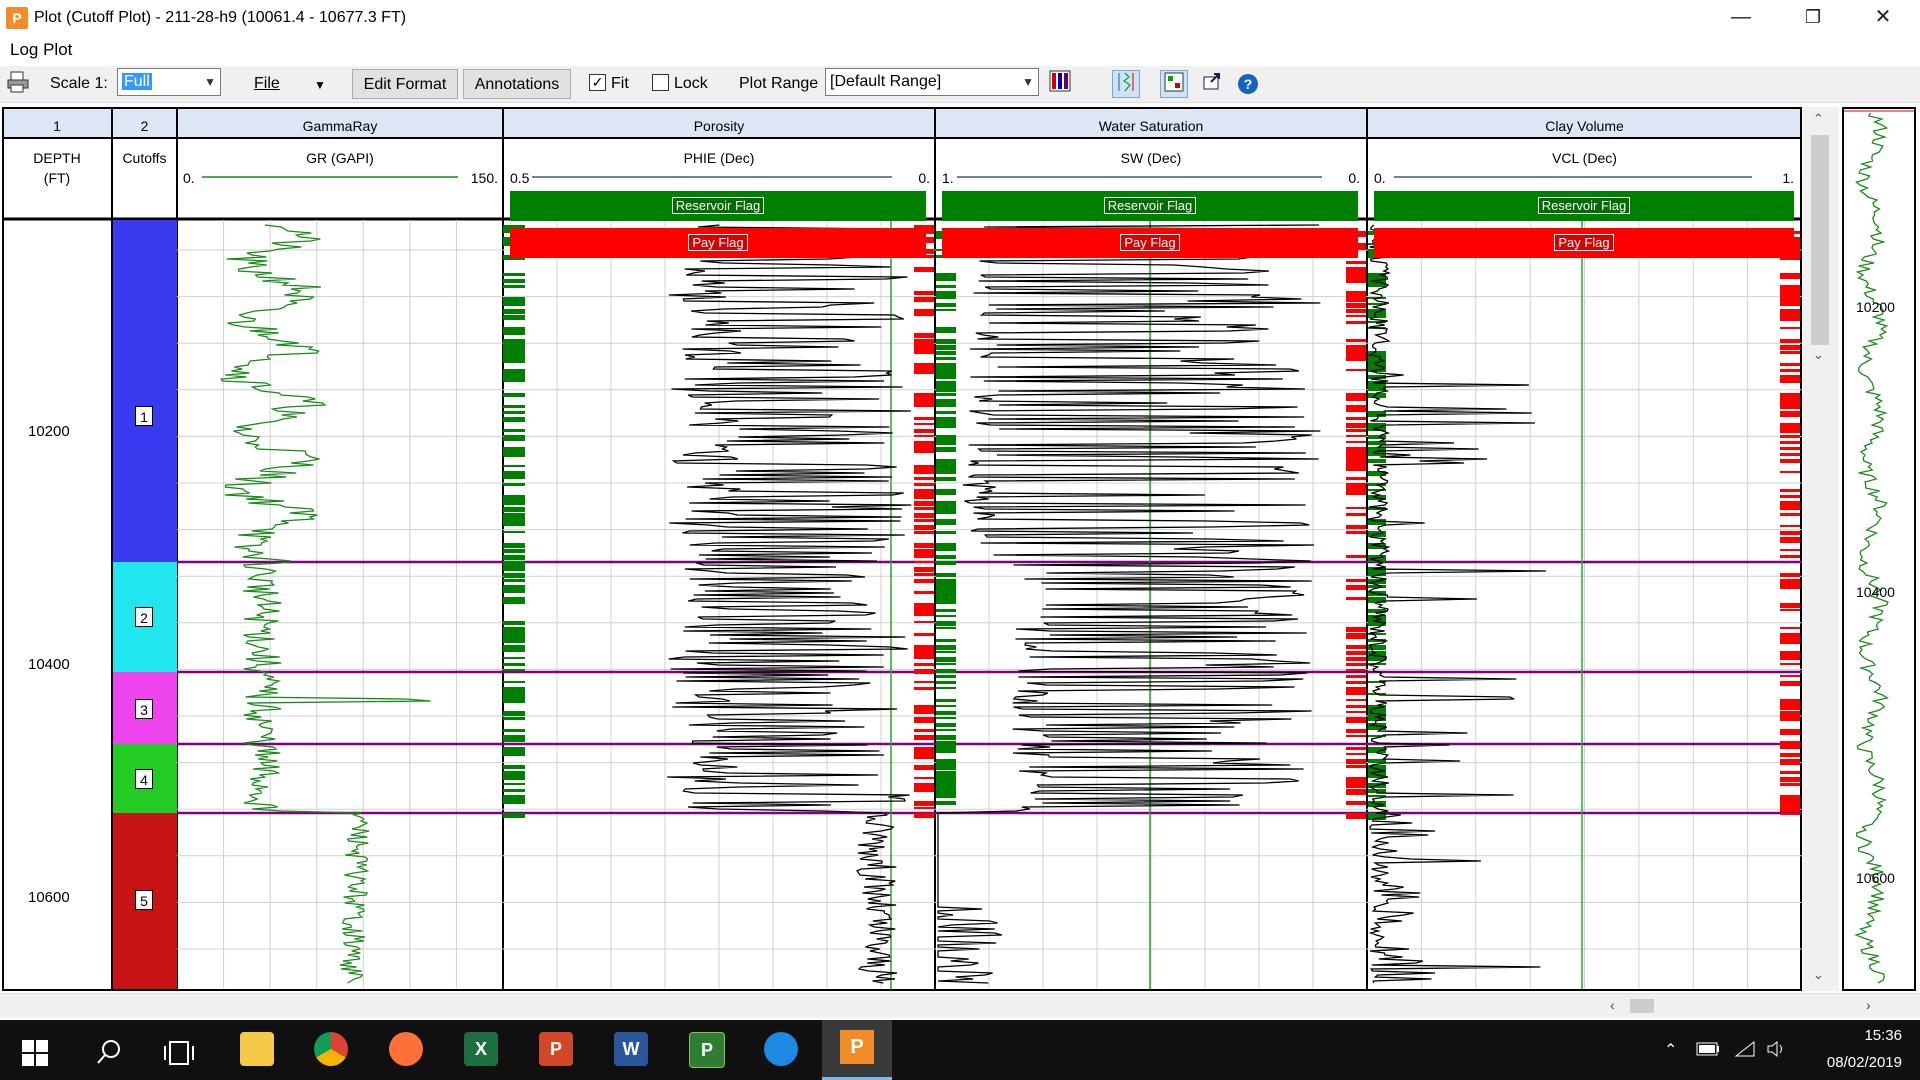 The width and height of the screenshot is (1920, 1080). What do you see at coordinates (1879, 549) in the screenshot?
I see `overview-panel: 10200 10400 10600` at bounding box center [1879, 549].